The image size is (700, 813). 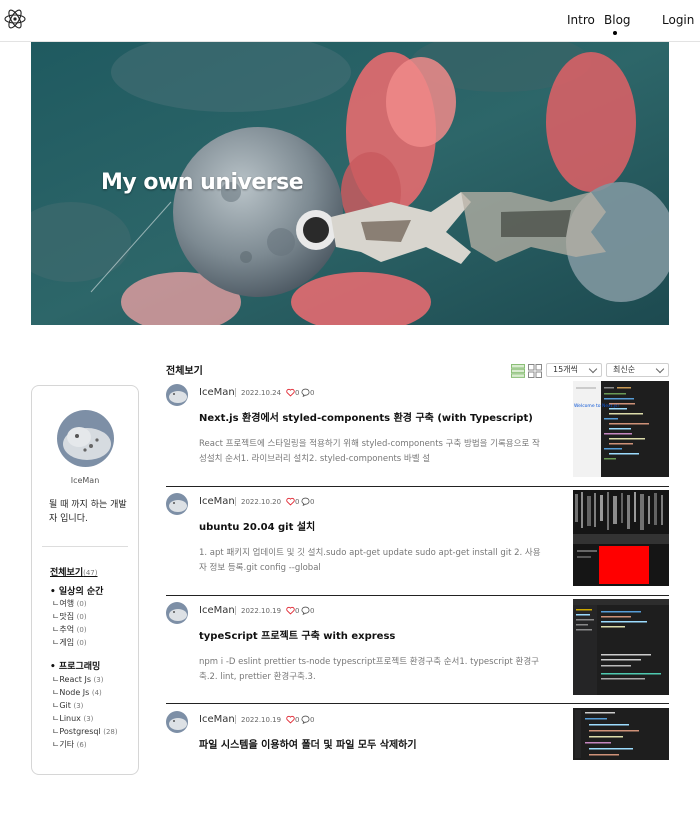 What do you see at coordinates (63, 744) in the screenshot?
I see `category-item-label: ㄴ기타` at bounding box center [63, 744].